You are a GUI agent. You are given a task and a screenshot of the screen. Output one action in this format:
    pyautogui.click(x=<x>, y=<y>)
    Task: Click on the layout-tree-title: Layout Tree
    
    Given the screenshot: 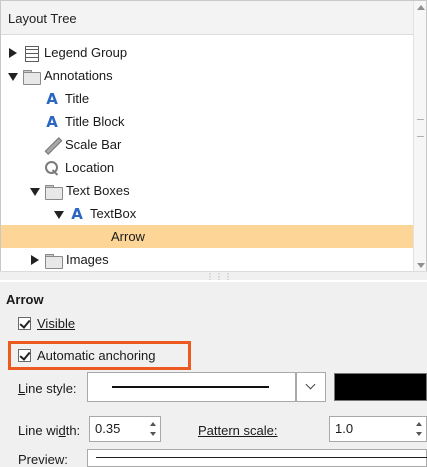 What is the action you would take?
    pyautogui.click(x=42, y=18)
    